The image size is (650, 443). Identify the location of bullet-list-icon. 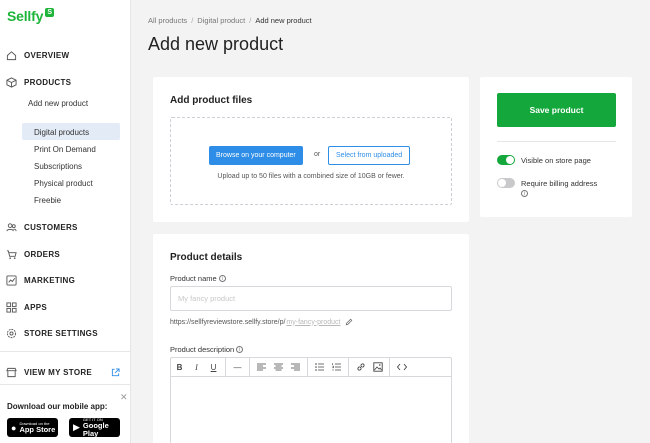
(319, 367).